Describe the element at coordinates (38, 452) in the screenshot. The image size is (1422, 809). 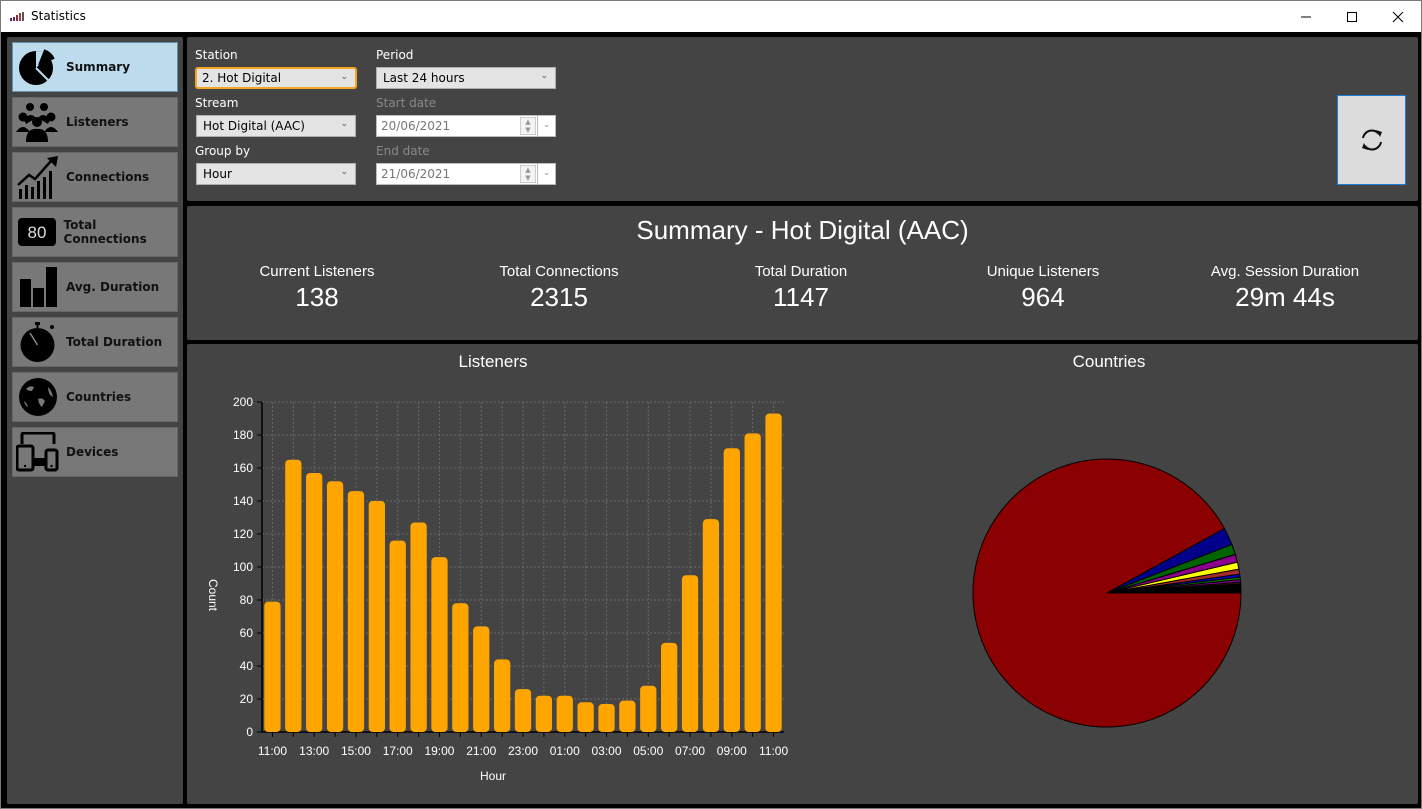
I see `devices-icon` at that location.